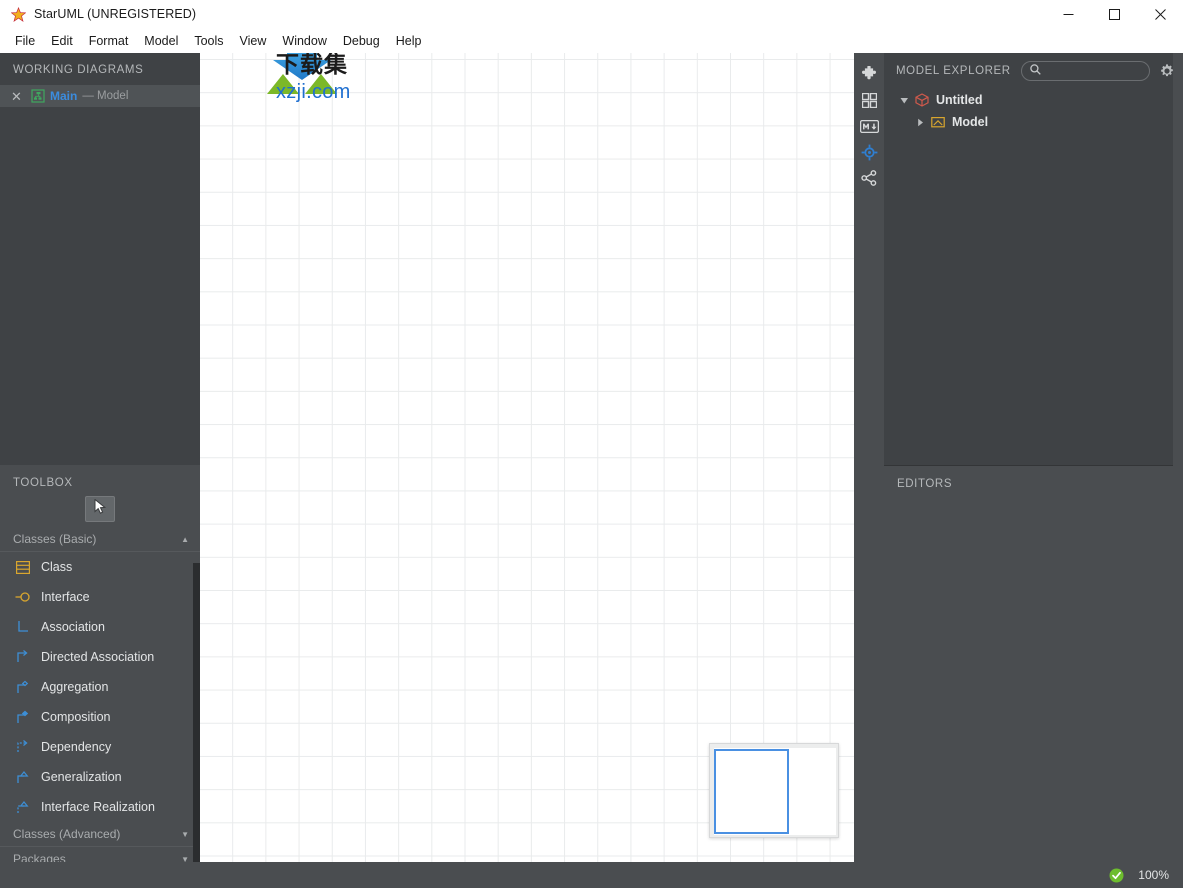 Image resolution: width=1183 pixels, height=888 pixels. Describe the element at coordinates (81, 777) in the screenshot. I see `toolbox-item-label: Generalization` at that location.